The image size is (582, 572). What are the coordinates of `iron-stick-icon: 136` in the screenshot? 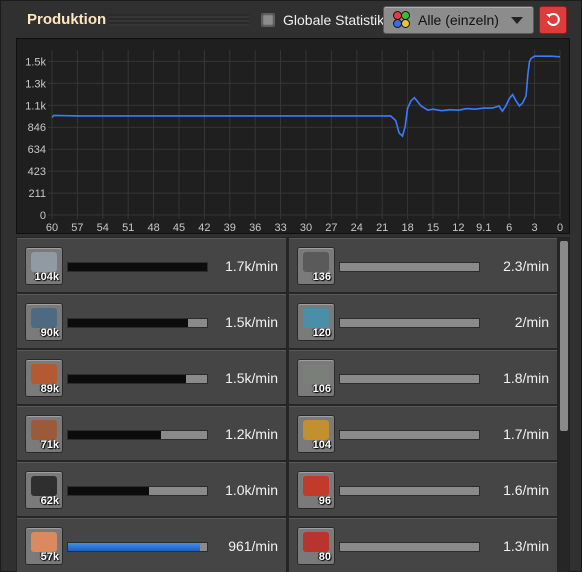 It's located at (316, 266).